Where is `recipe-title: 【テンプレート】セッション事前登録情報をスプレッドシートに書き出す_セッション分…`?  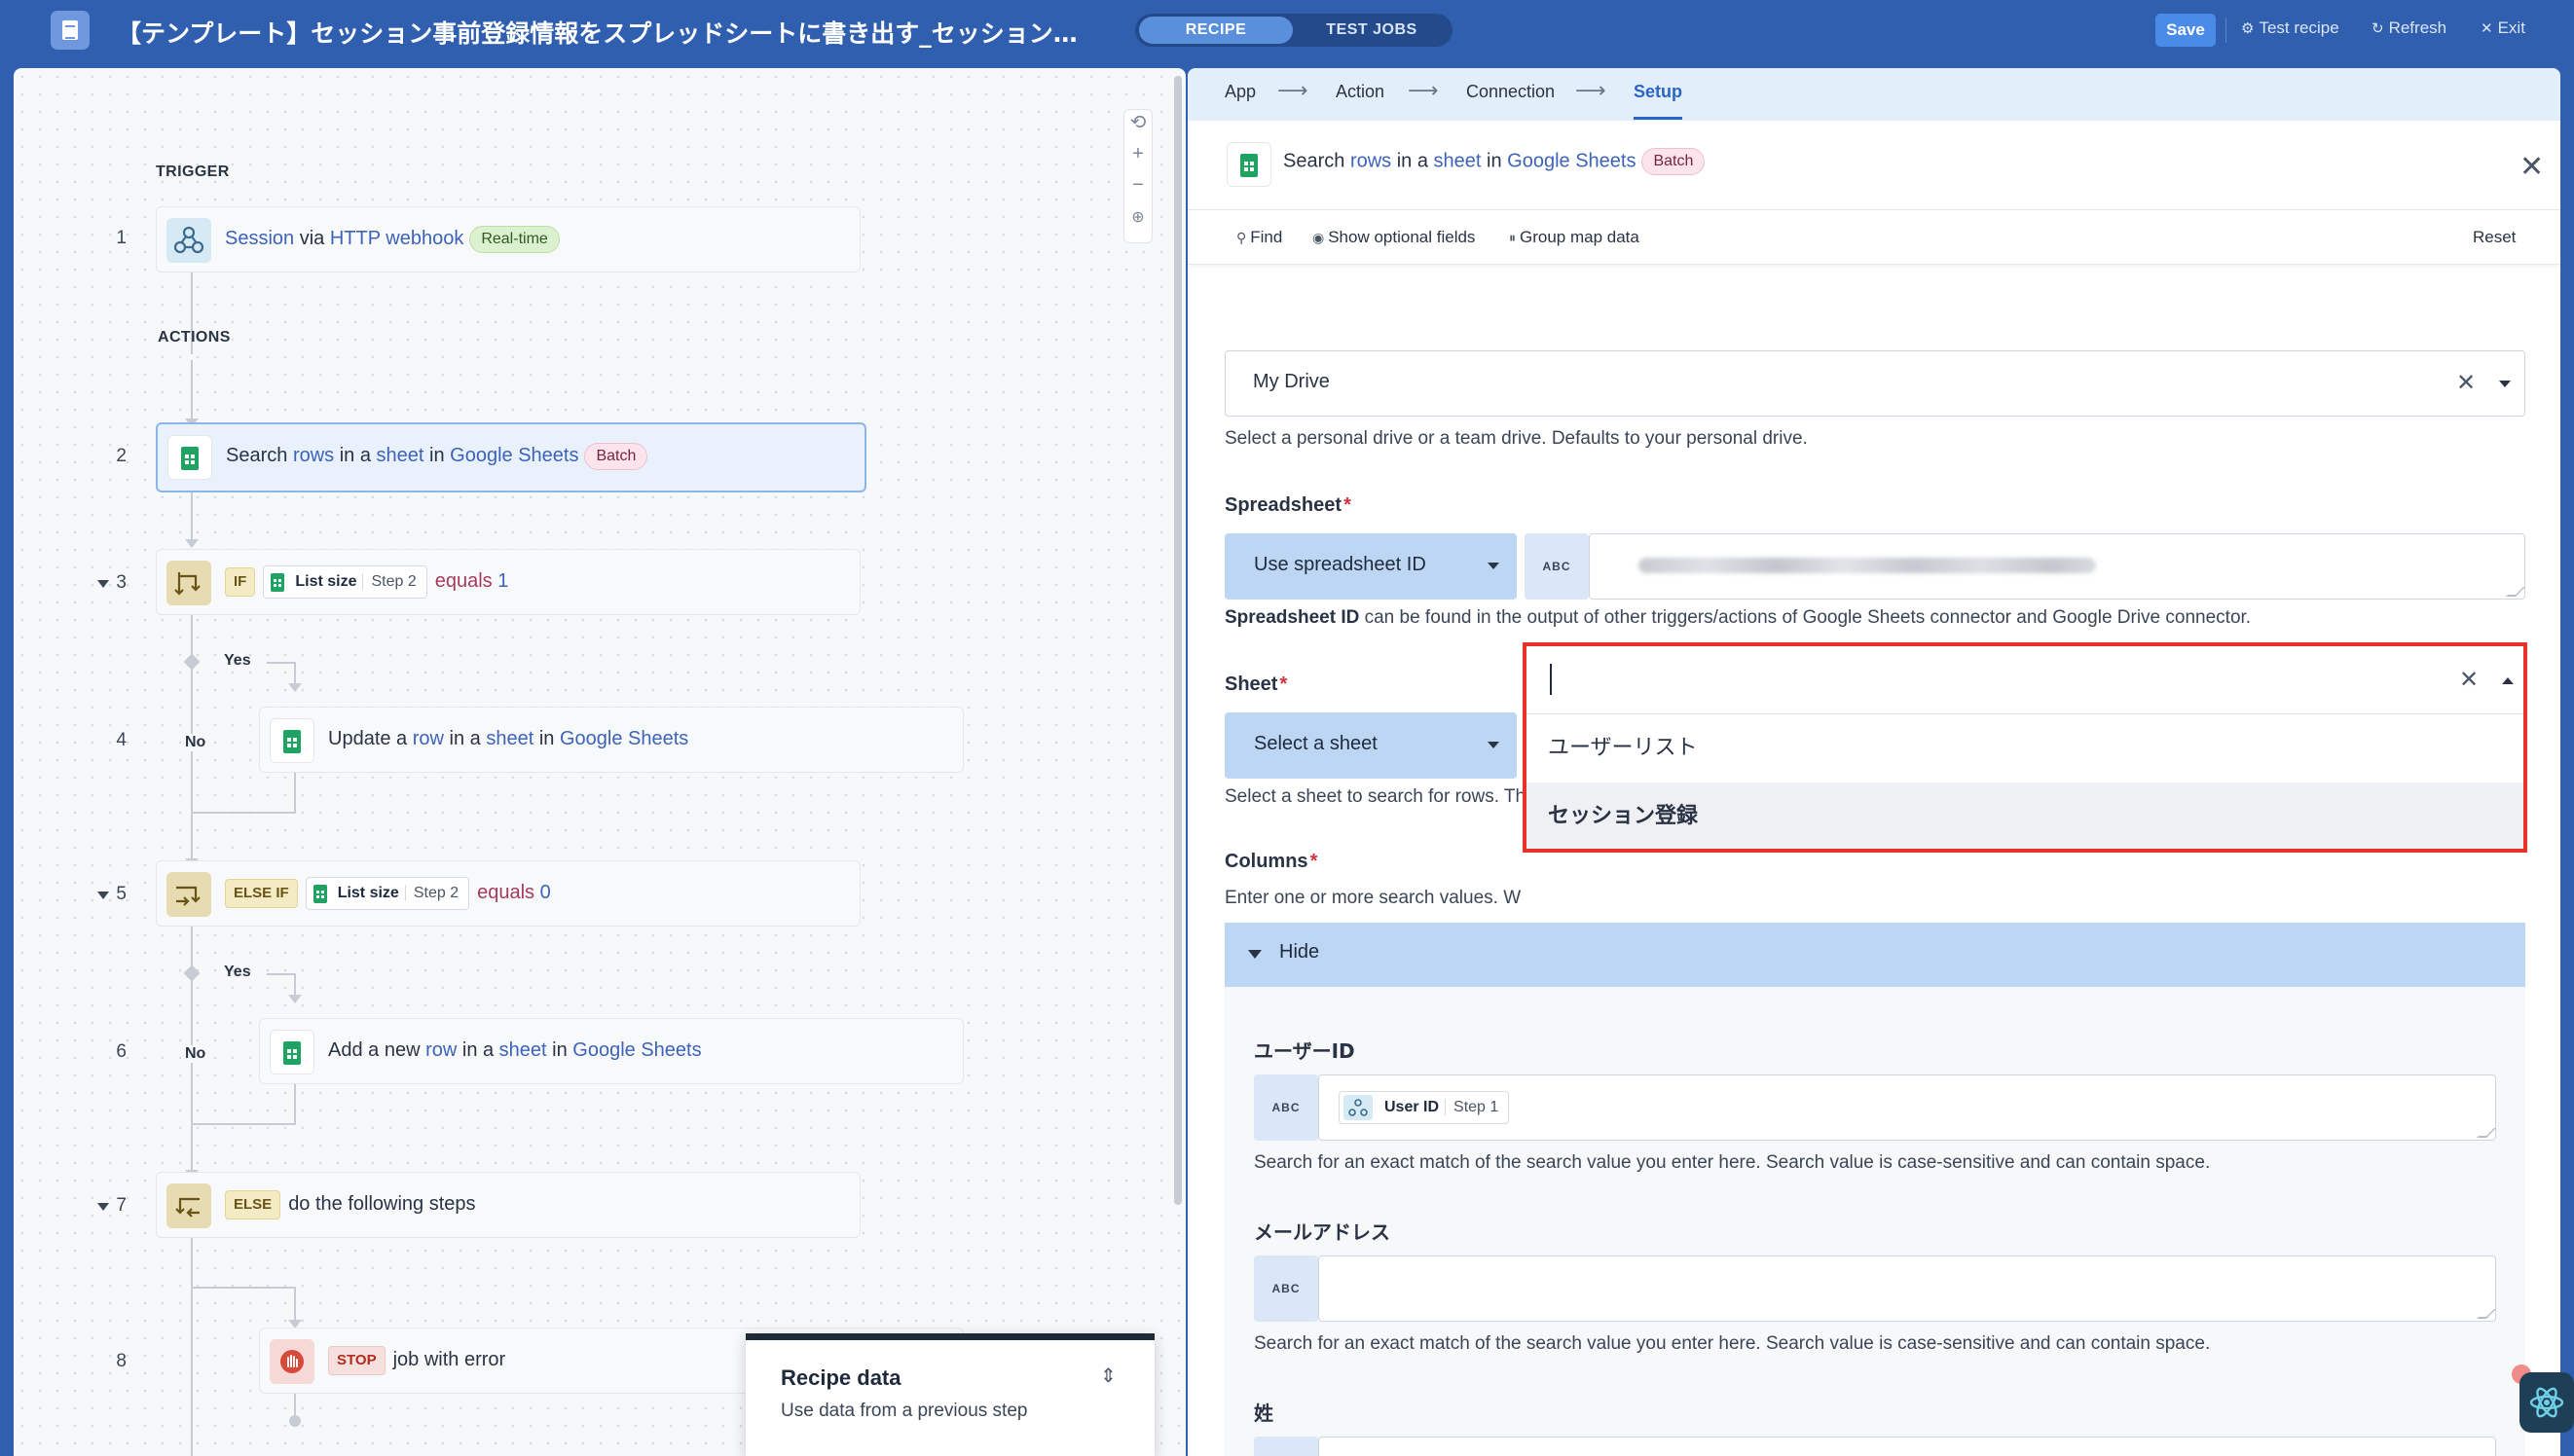 recipe-title: 【テンプレート】セッション事前登録情報をスプレッドシートに書き出す_セッション分… is located at coordinates (608, 32).